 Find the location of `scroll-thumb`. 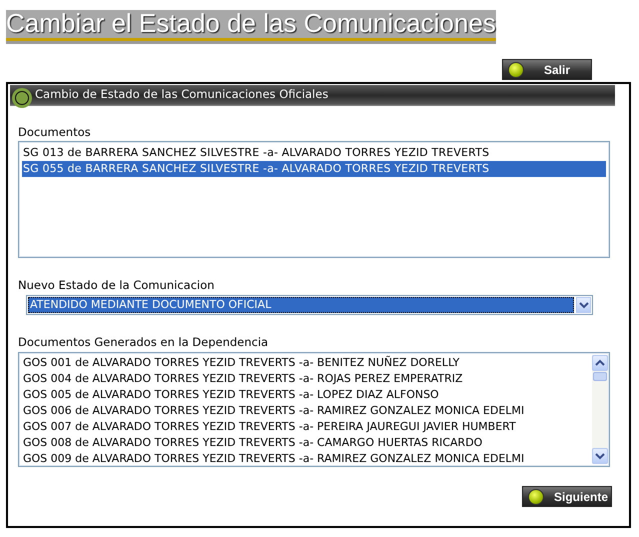

scroll-thumb is located at coordinates (600, 376).